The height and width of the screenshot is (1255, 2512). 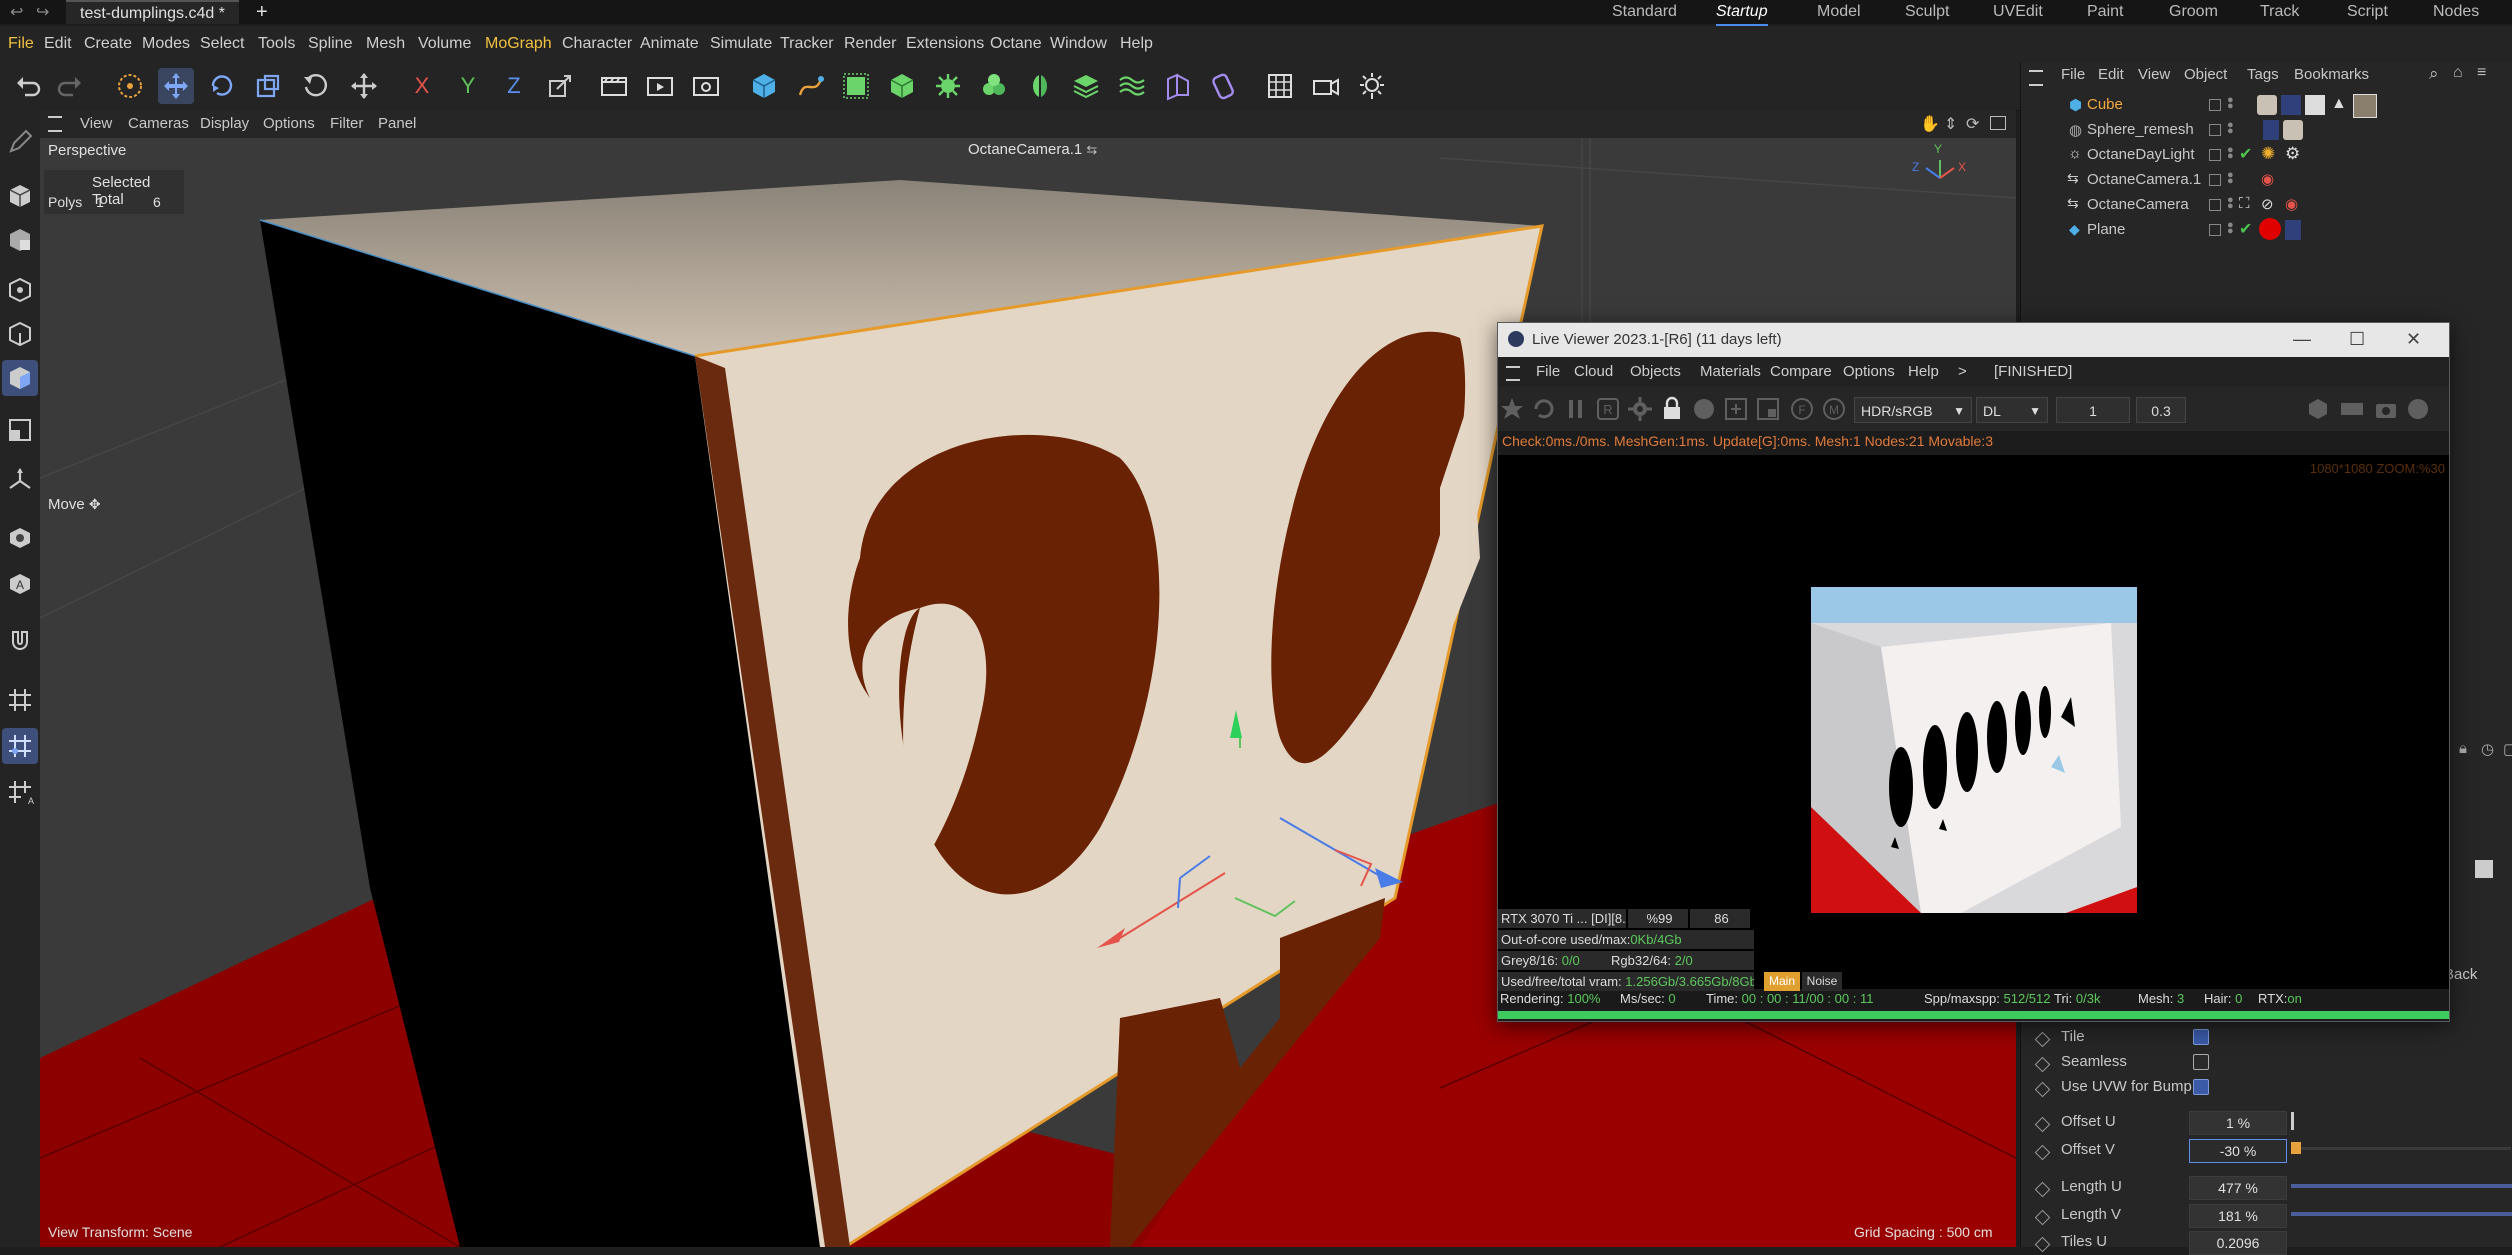 What do you see at coordinates (2315, 105) in the screenshot?
I see `checker-tag-icon` at bounding box center [2315, 105].